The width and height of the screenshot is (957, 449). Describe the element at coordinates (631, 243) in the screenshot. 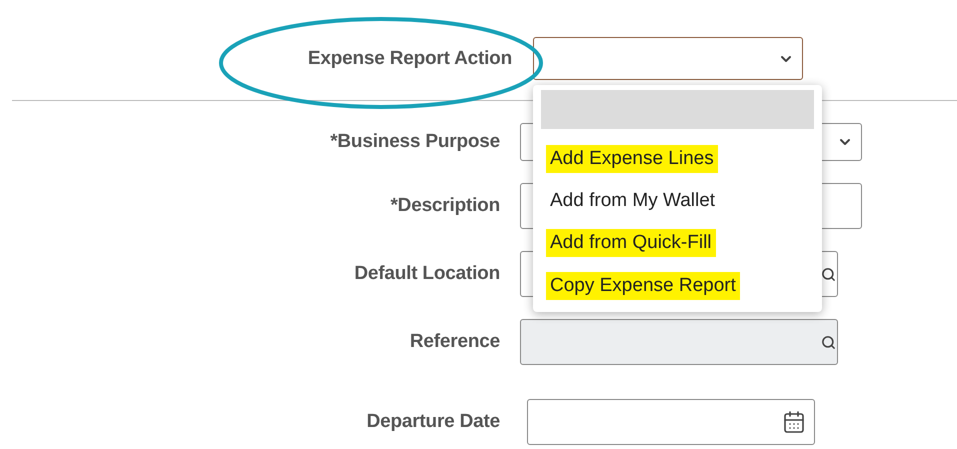

I see `menu-option: Add from Quick-Fill` at that location.